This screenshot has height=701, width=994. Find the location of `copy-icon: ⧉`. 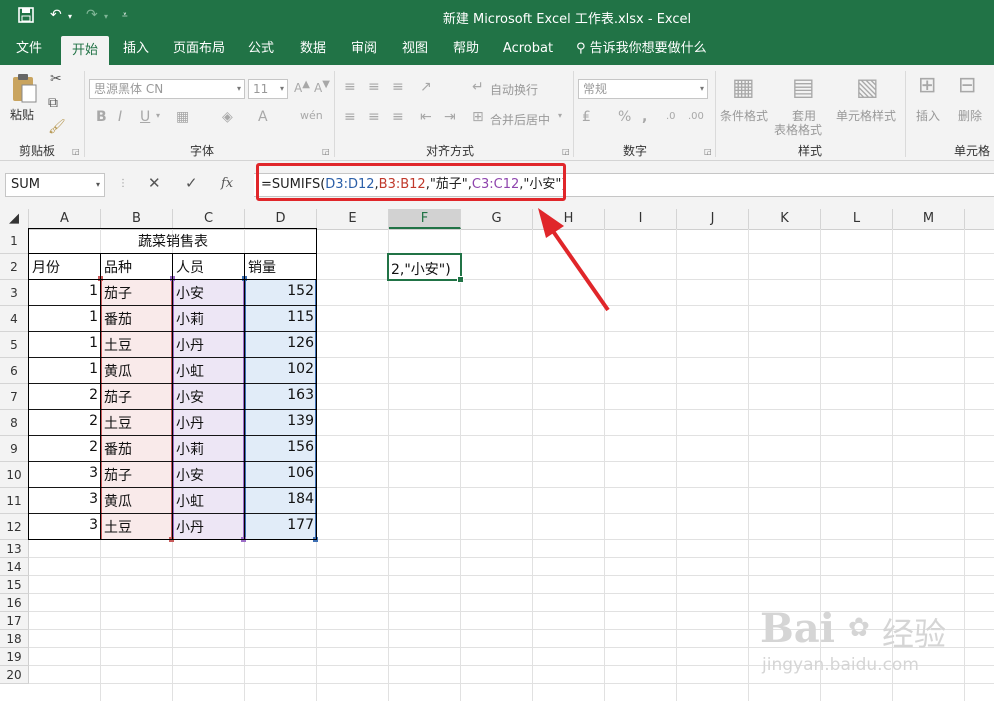

copy-icon: ⧉ is located at coordinates (53, 103).